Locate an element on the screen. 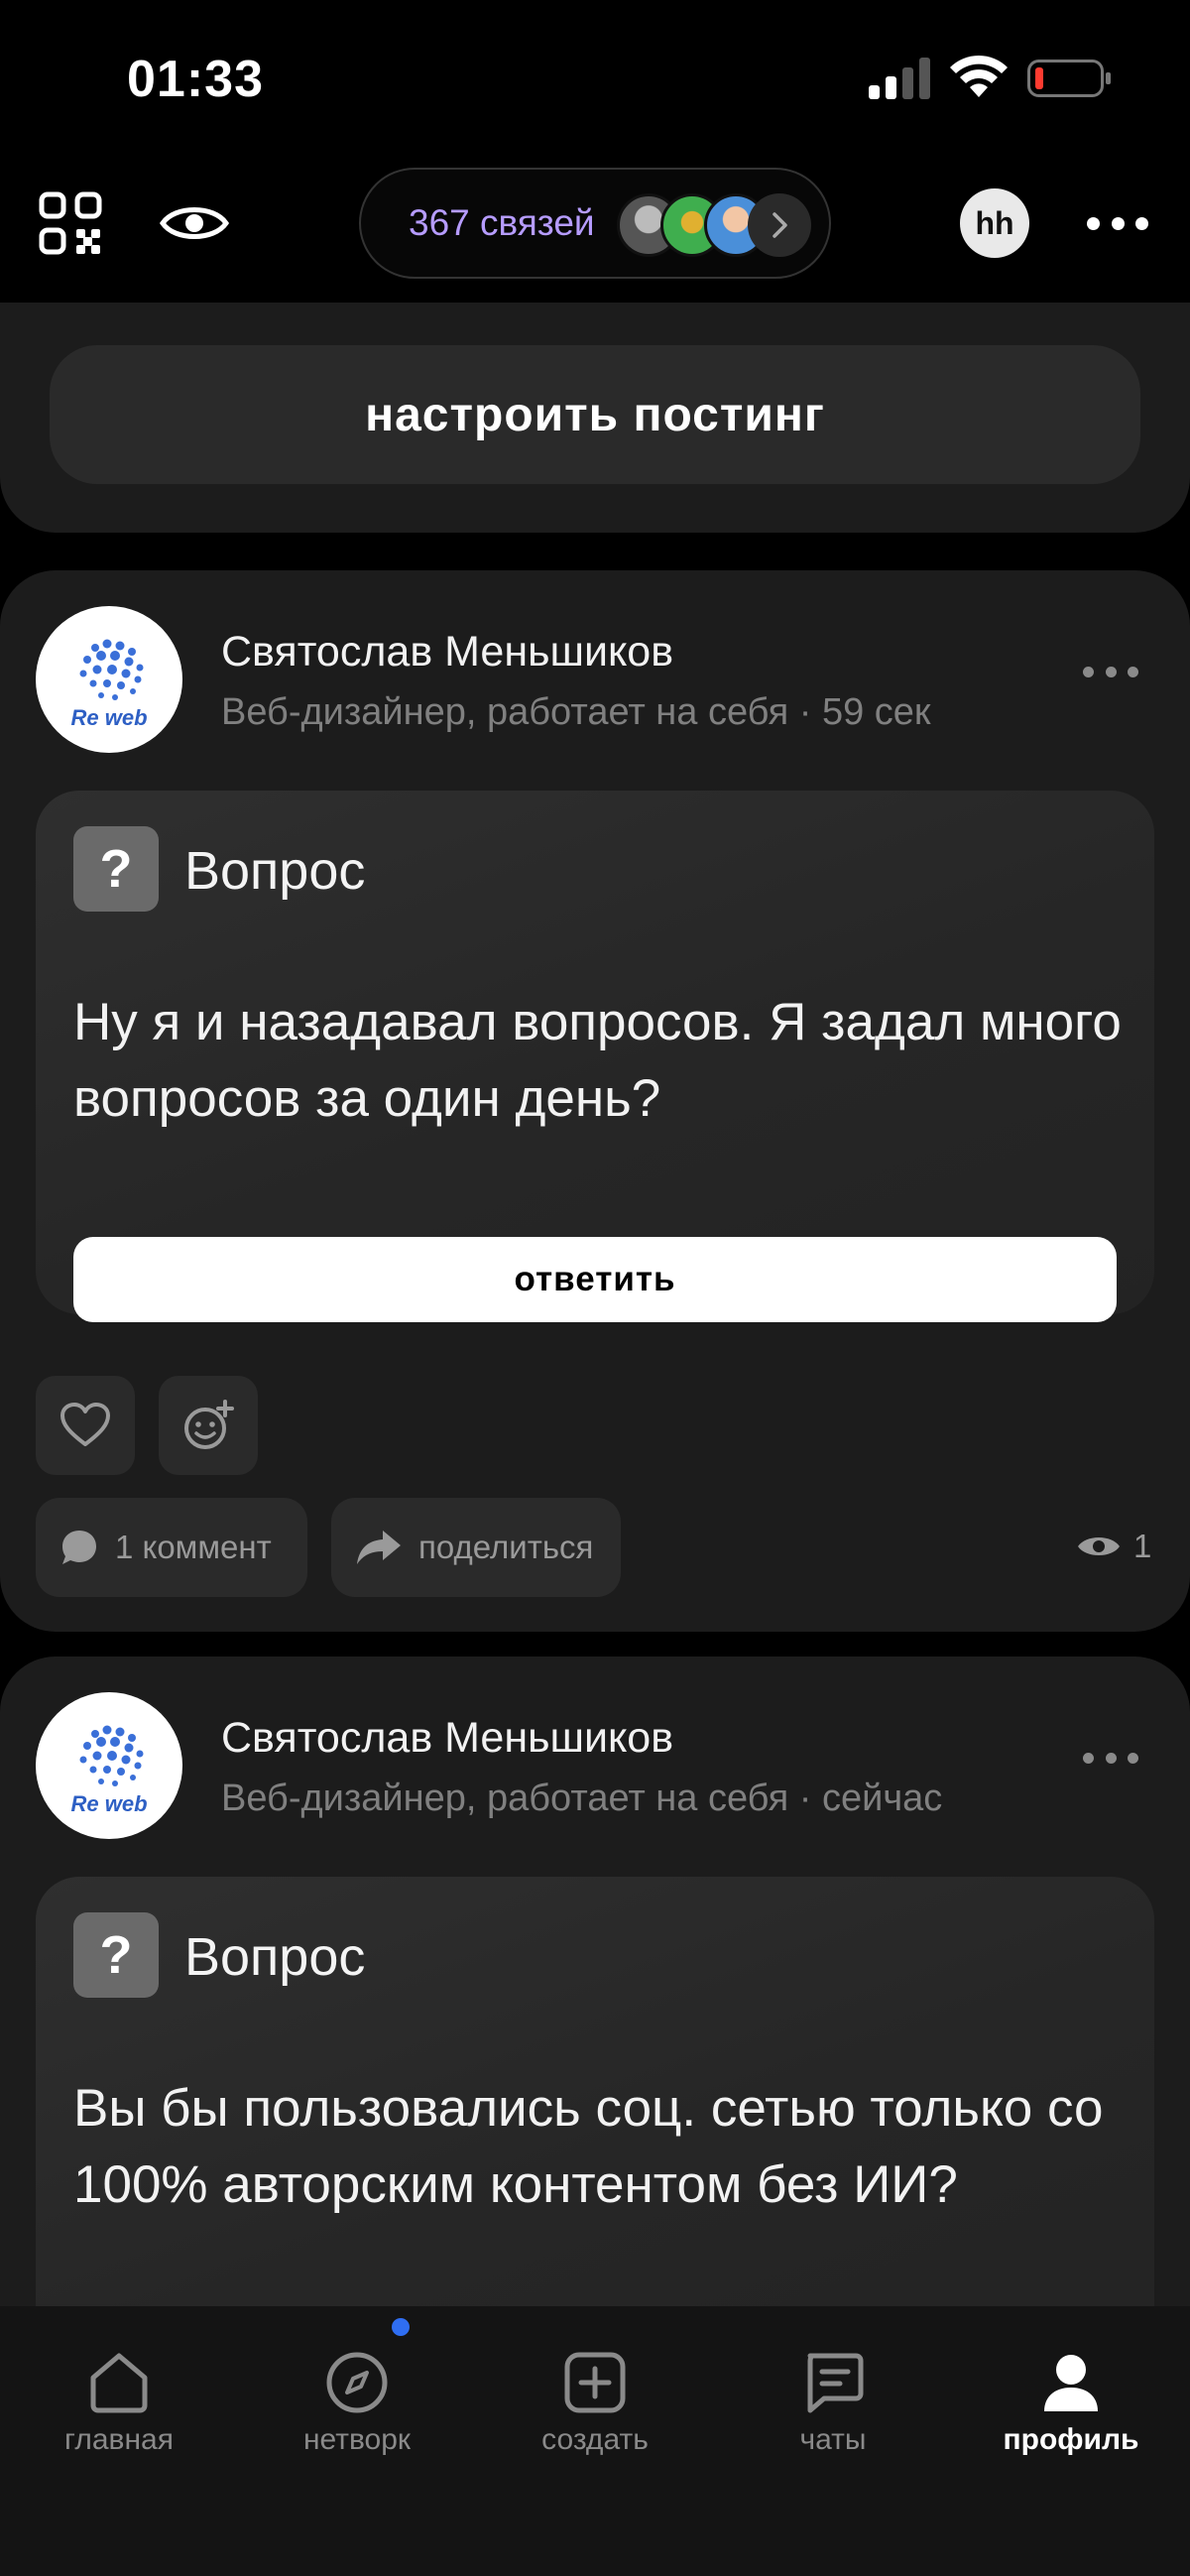  chat-icon is located at coordinates (835, 2383).